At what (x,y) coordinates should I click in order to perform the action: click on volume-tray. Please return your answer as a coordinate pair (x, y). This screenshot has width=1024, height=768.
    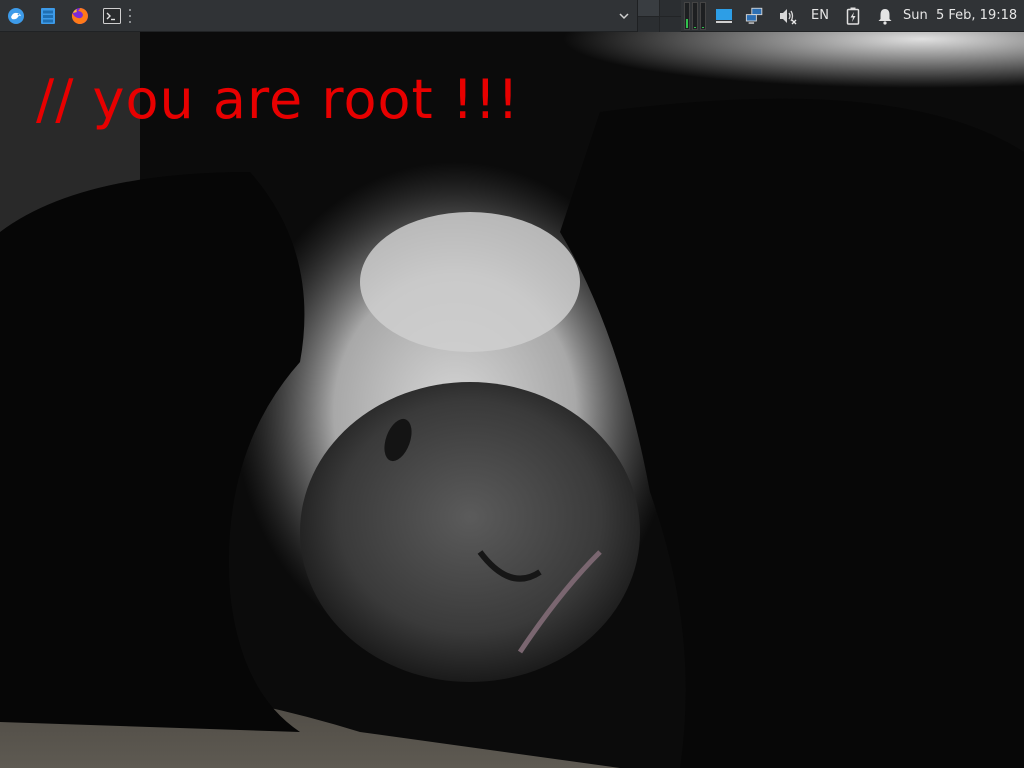
    Looking at the image, I should click on (788, 16).